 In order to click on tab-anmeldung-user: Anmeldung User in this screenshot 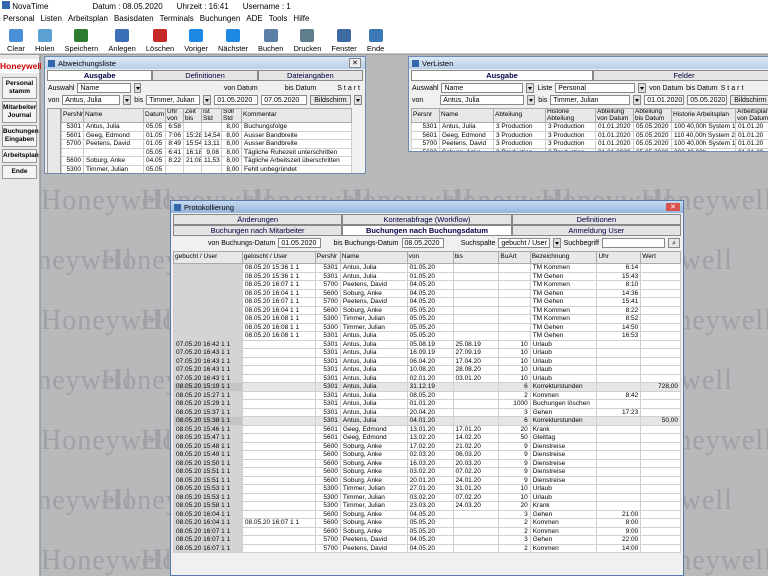, I will do `click(596, 230)`.